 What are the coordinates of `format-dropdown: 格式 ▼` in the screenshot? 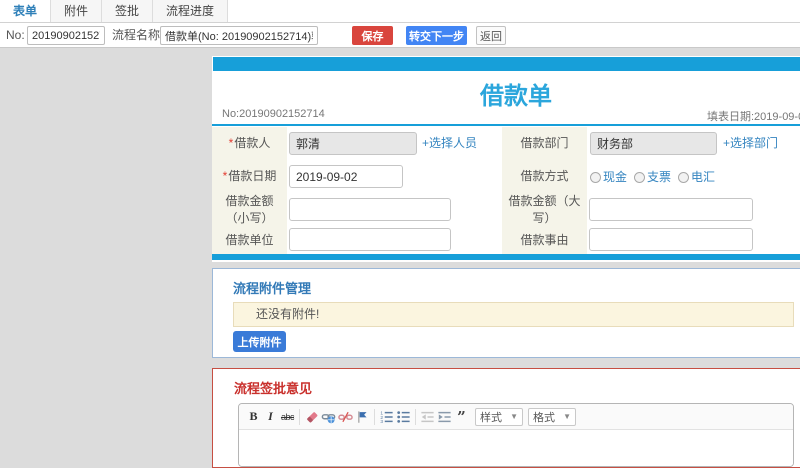 It's located at (552, 416).